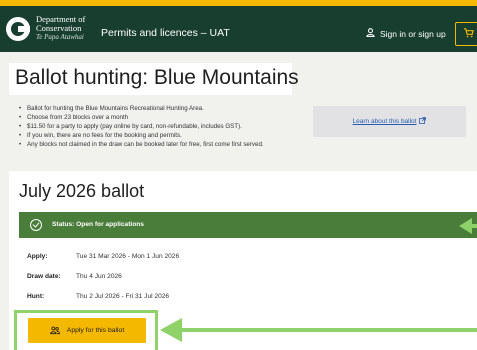 This screenshot has width=477, height=350. Describe the element at coordinates (157, 77) in the screenshot. I see `page-title: Ballot hunting: Blue Mountains` at that location.